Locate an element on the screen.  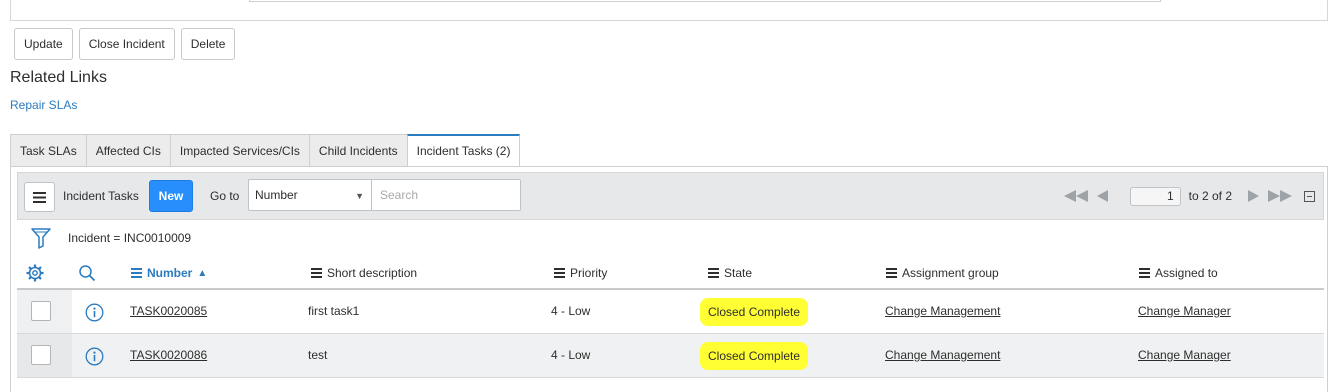
column-header-state: State is located at coordinates (730, 273).